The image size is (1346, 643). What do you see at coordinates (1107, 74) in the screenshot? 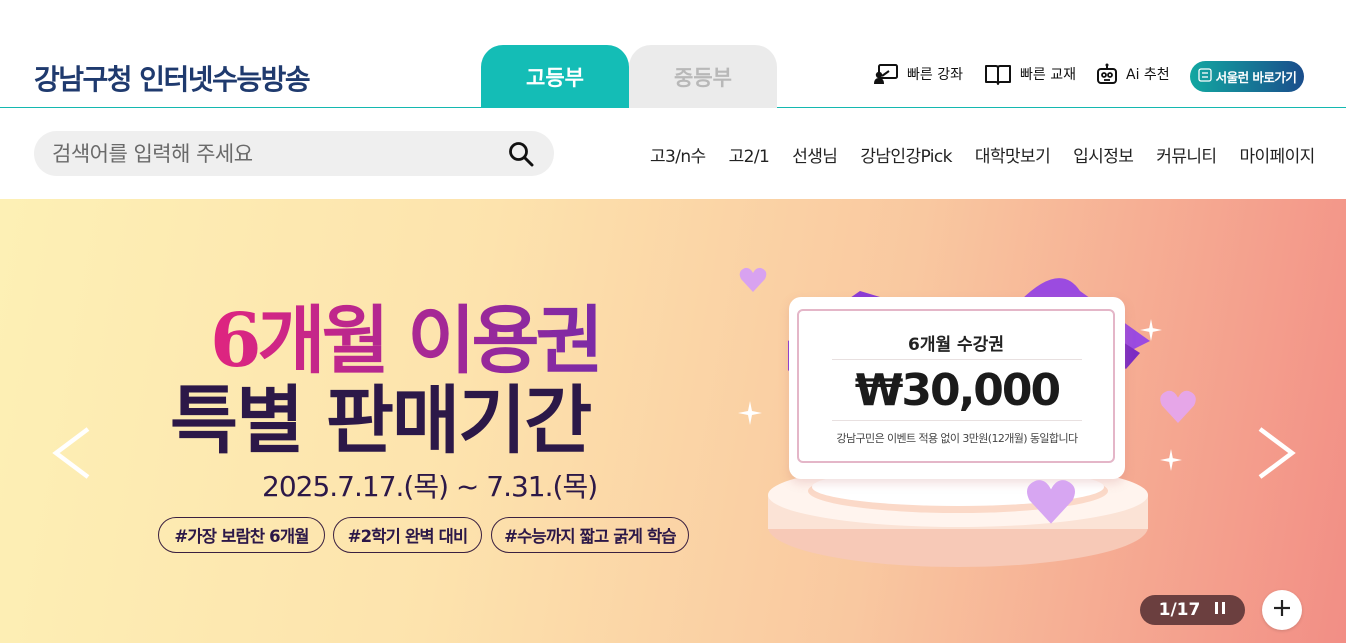
I see `robot-icon` at bounding box center [1107, 74].